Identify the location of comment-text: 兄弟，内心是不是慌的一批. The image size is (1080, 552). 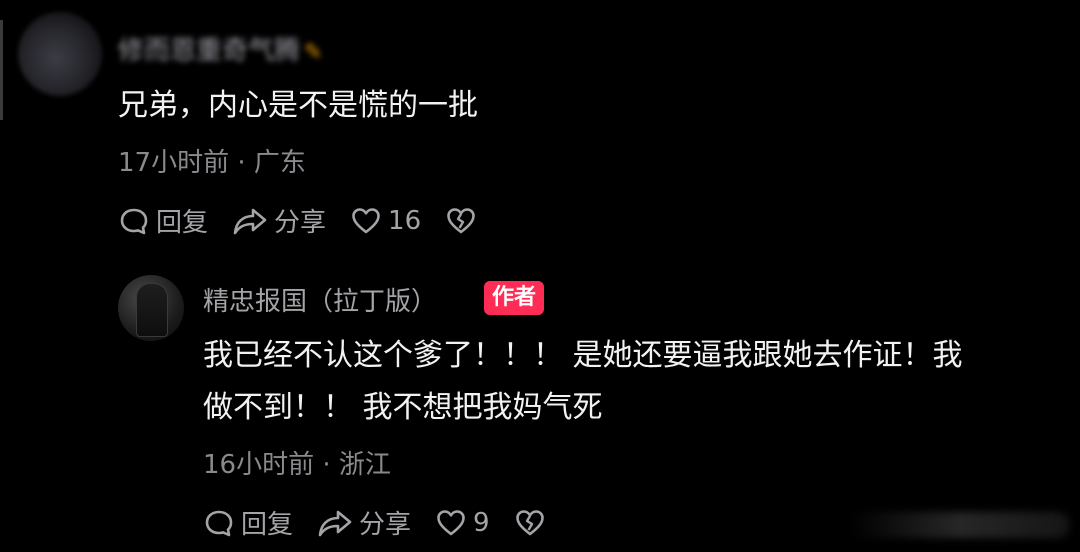
(298, 105).